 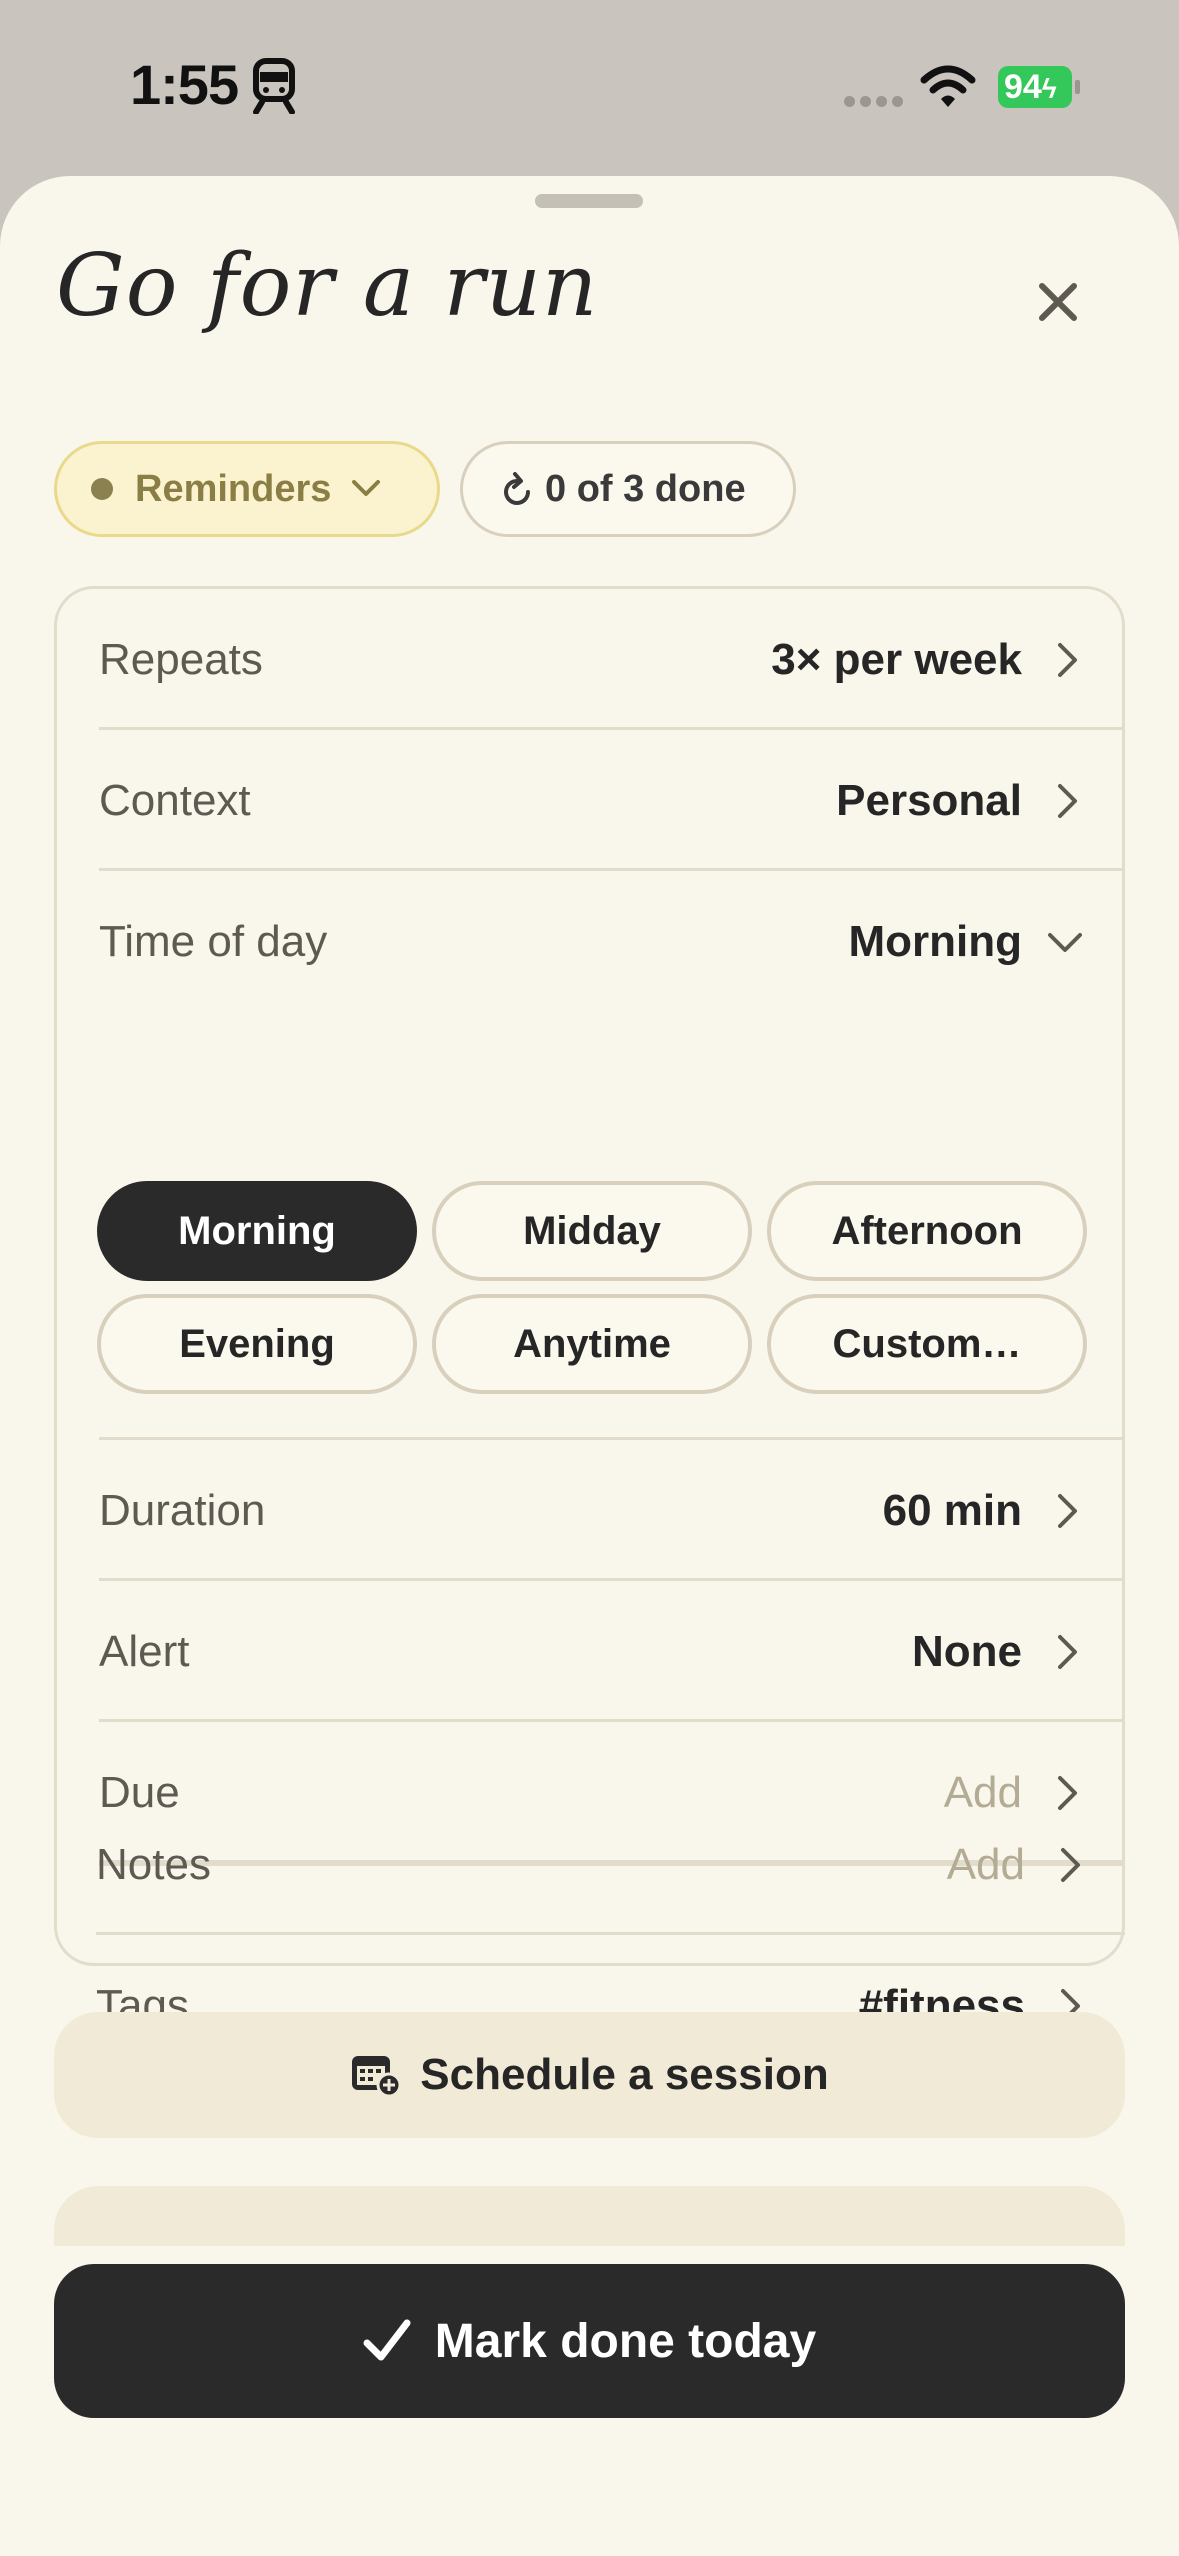 What do you see at coordinates (948, 86) in the screenshot?
I see `wifi-icon` at bounding box center [948, 86].